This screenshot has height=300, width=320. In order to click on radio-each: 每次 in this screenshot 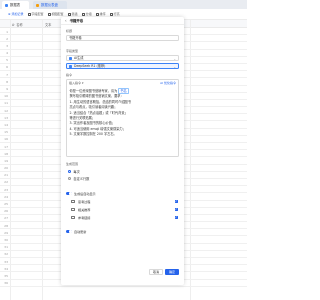, I will do `click(74, 171)`.